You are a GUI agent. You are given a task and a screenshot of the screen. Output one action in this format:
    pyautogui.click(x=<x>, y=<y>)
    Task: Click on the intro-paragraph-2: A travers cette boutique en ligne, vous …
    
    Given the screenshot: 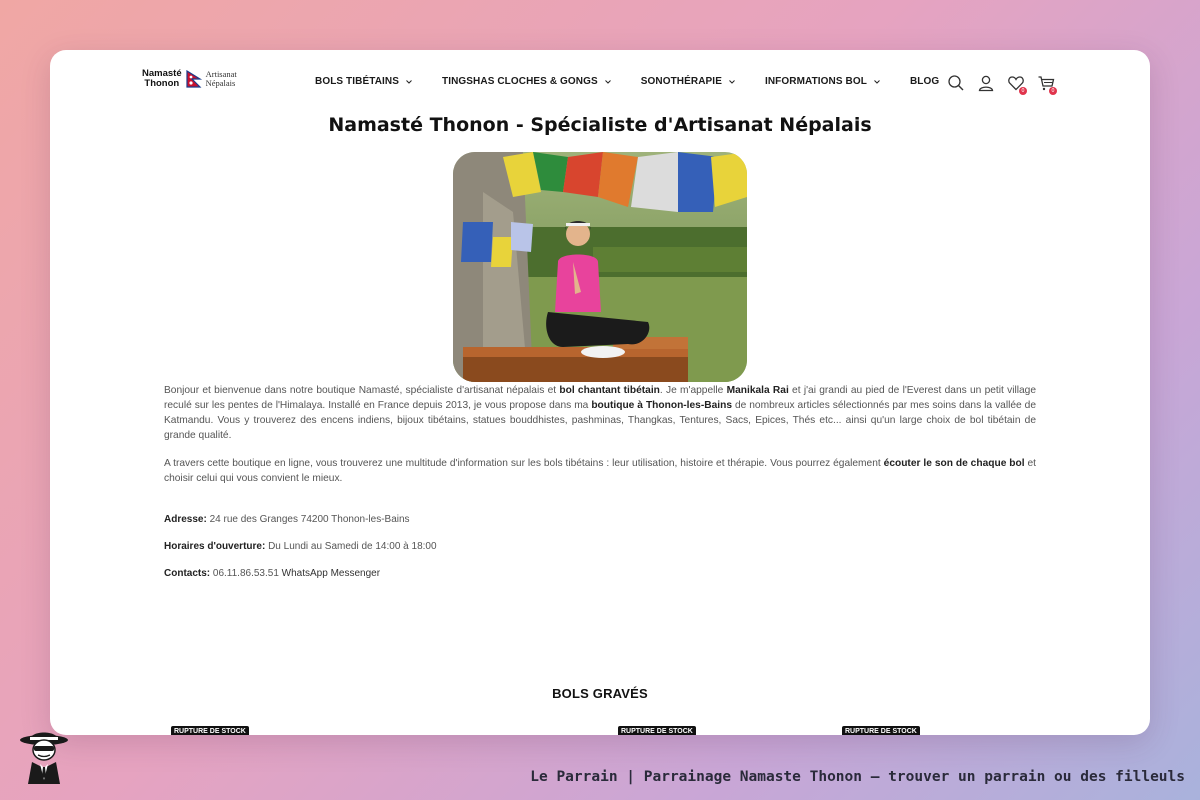 What is the action you would take?
    pyautogui.click(x=600, y=471)
    